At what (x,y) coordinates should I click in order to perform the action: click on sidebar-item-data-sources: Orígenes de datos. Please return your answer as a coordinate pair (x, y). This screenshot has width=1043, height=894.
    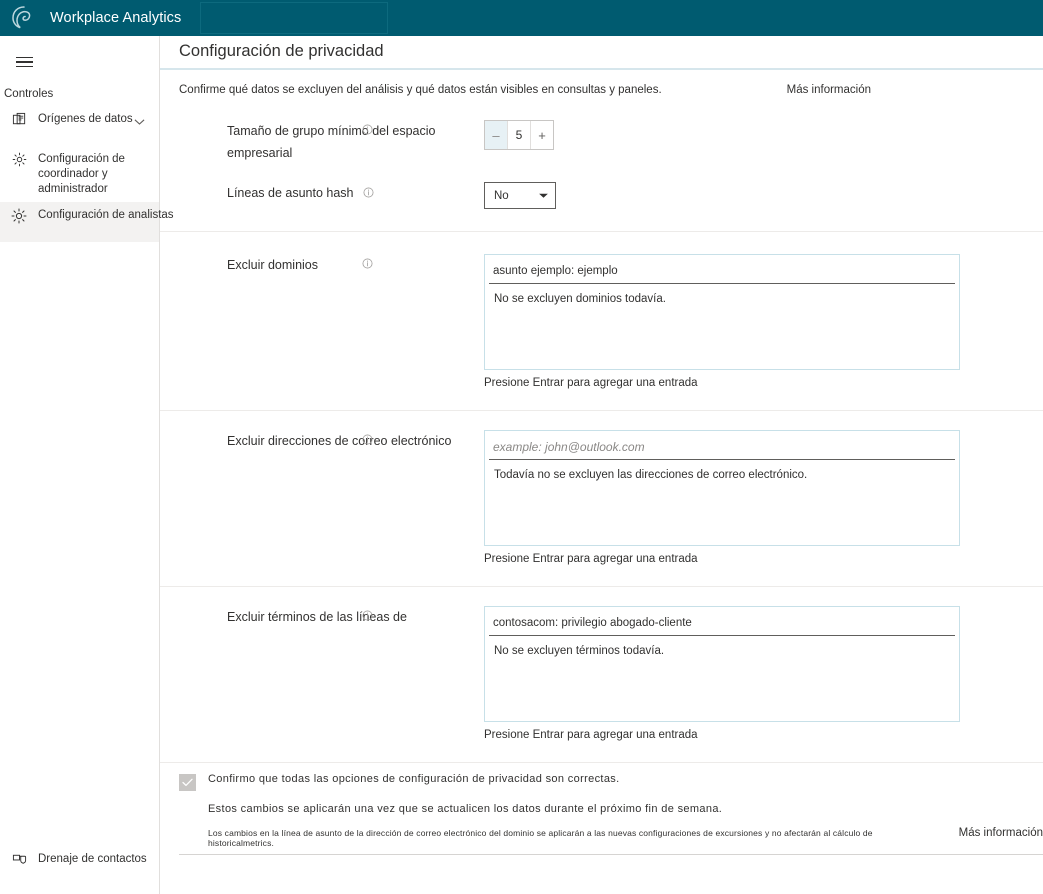
    Looking at the image, I should click on (79, 126).